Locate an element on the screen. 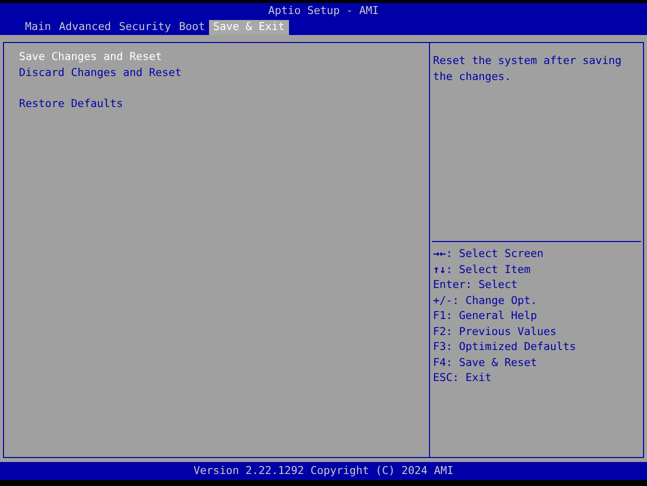  menu-tab: Advanced is located at coordinates (85, 27).